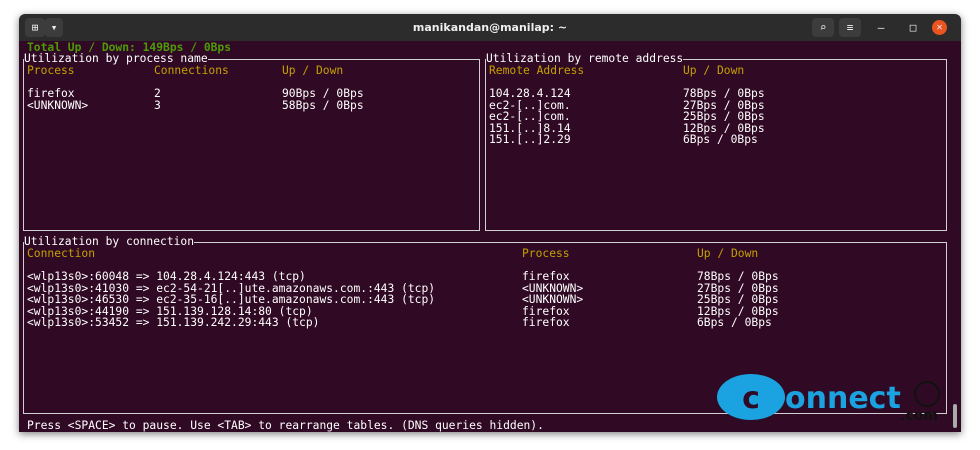  Describe the element at coordinates (919, 416) in the screenshot. I see `svg-text: .com` at that location.